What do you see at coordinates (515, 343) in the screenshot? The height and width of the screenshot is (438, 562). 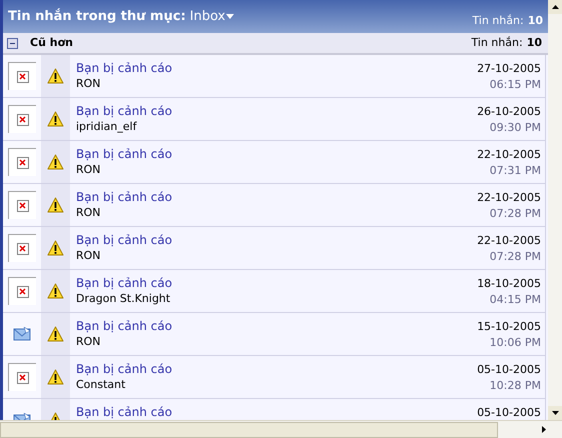 I see `message-time: 10:06 PM` at bounding box center [515, 343].